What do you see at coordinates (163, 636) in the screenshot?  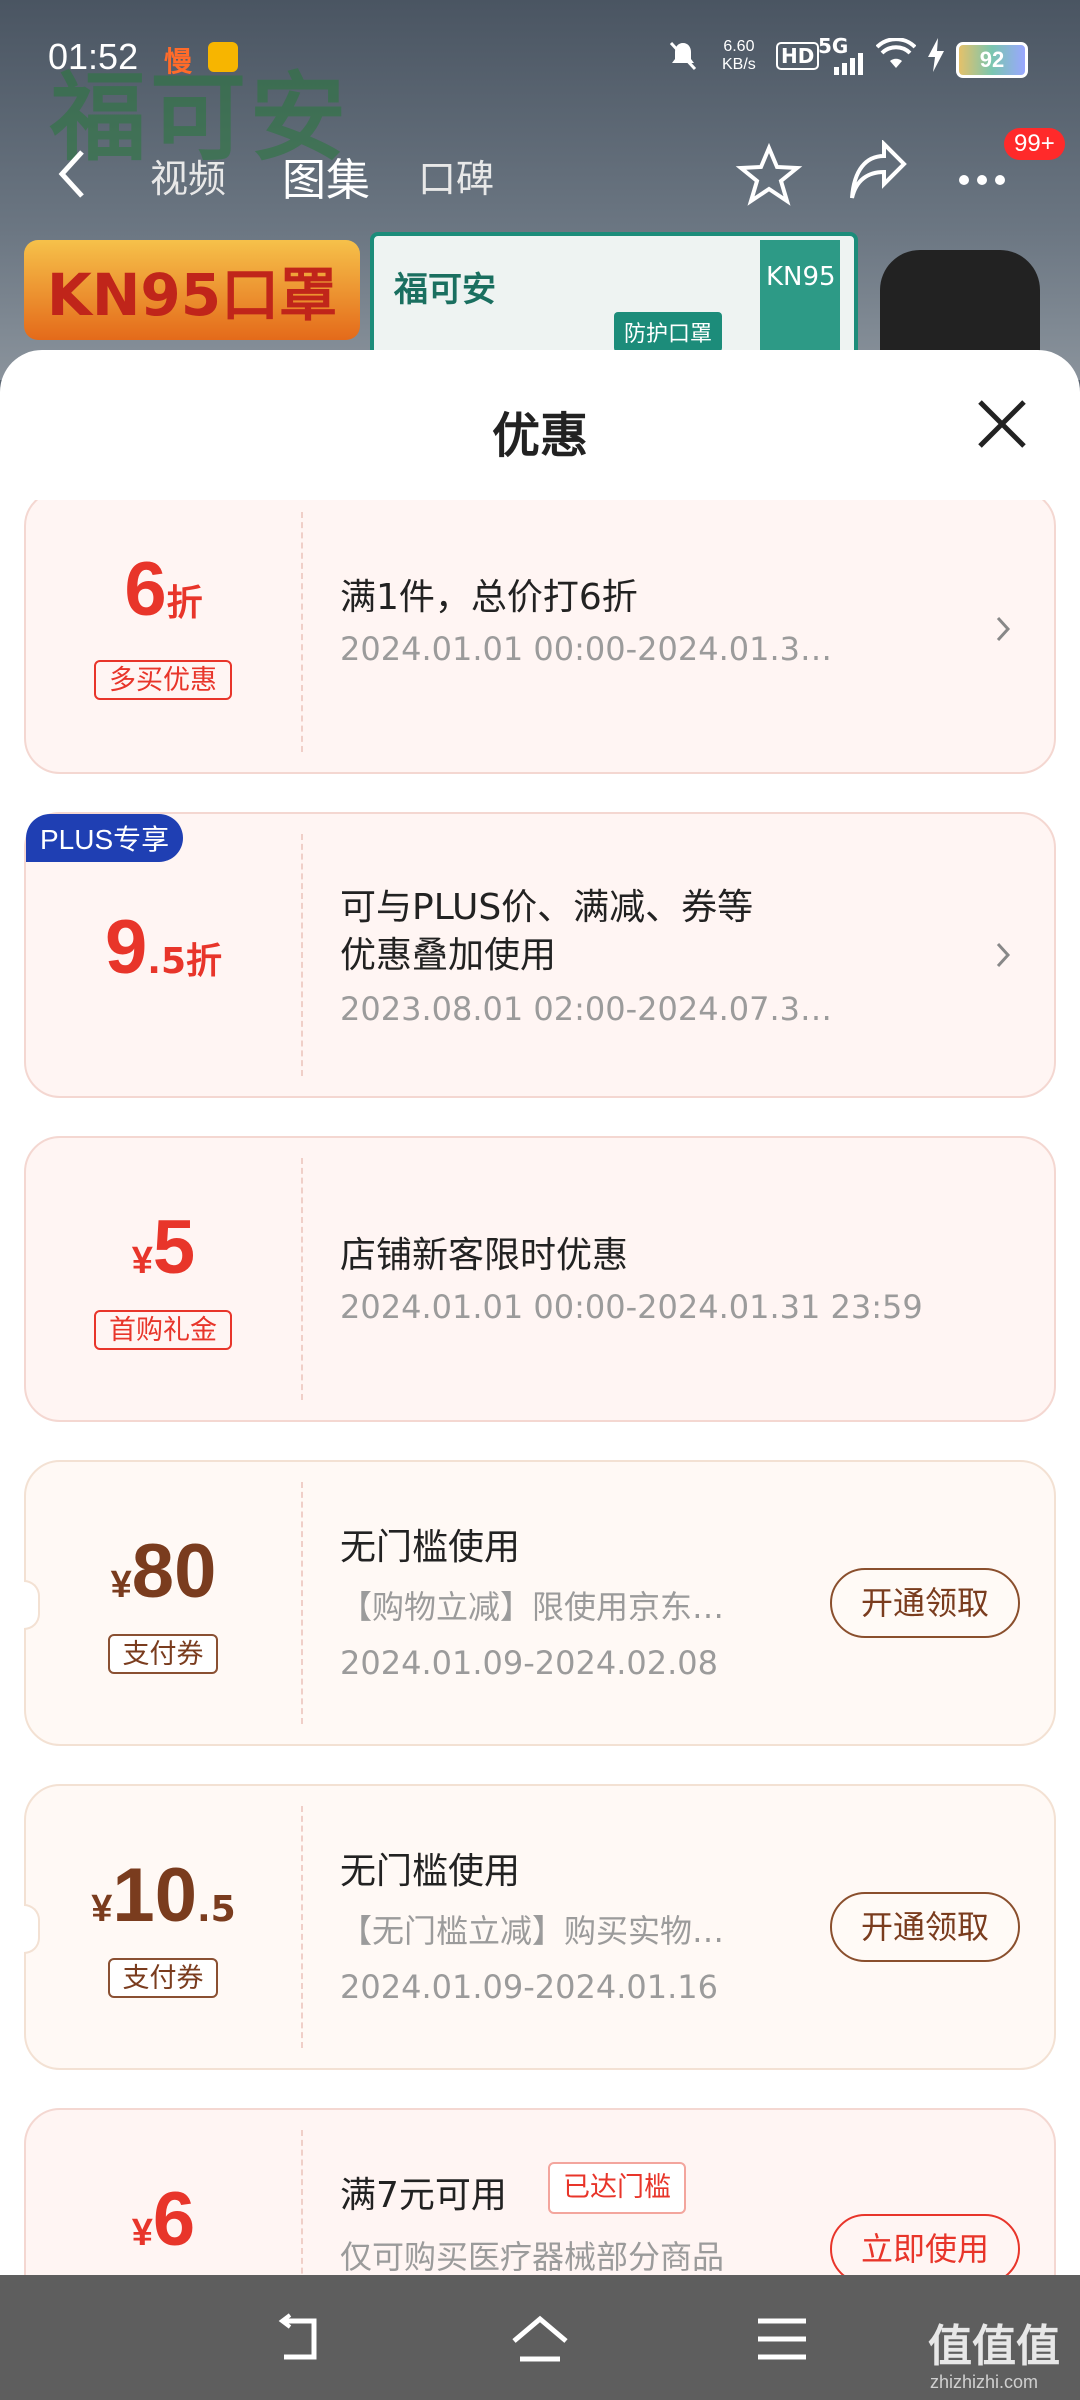 I see `coupon-left-panel: 6折 多买优惠` at bounding box center [163, 636].